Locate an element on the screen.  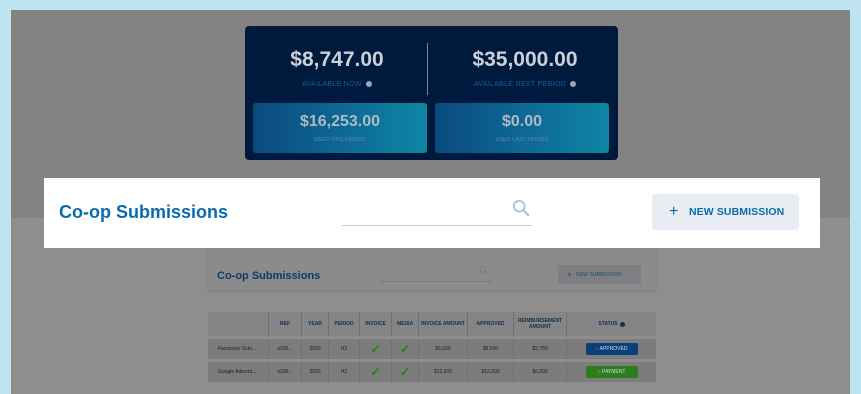
new-submission-button: + NEW SUBMISSION is located at coordinates (725, 212).